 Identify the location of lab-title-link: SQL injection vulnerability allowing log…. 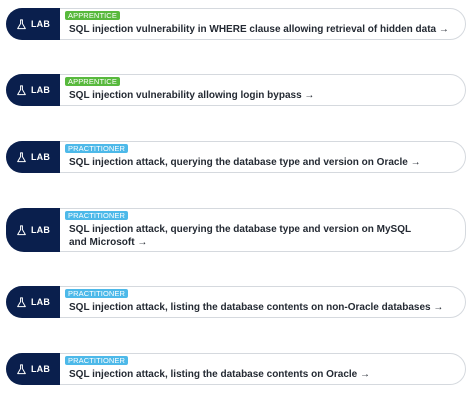
(260, 95).